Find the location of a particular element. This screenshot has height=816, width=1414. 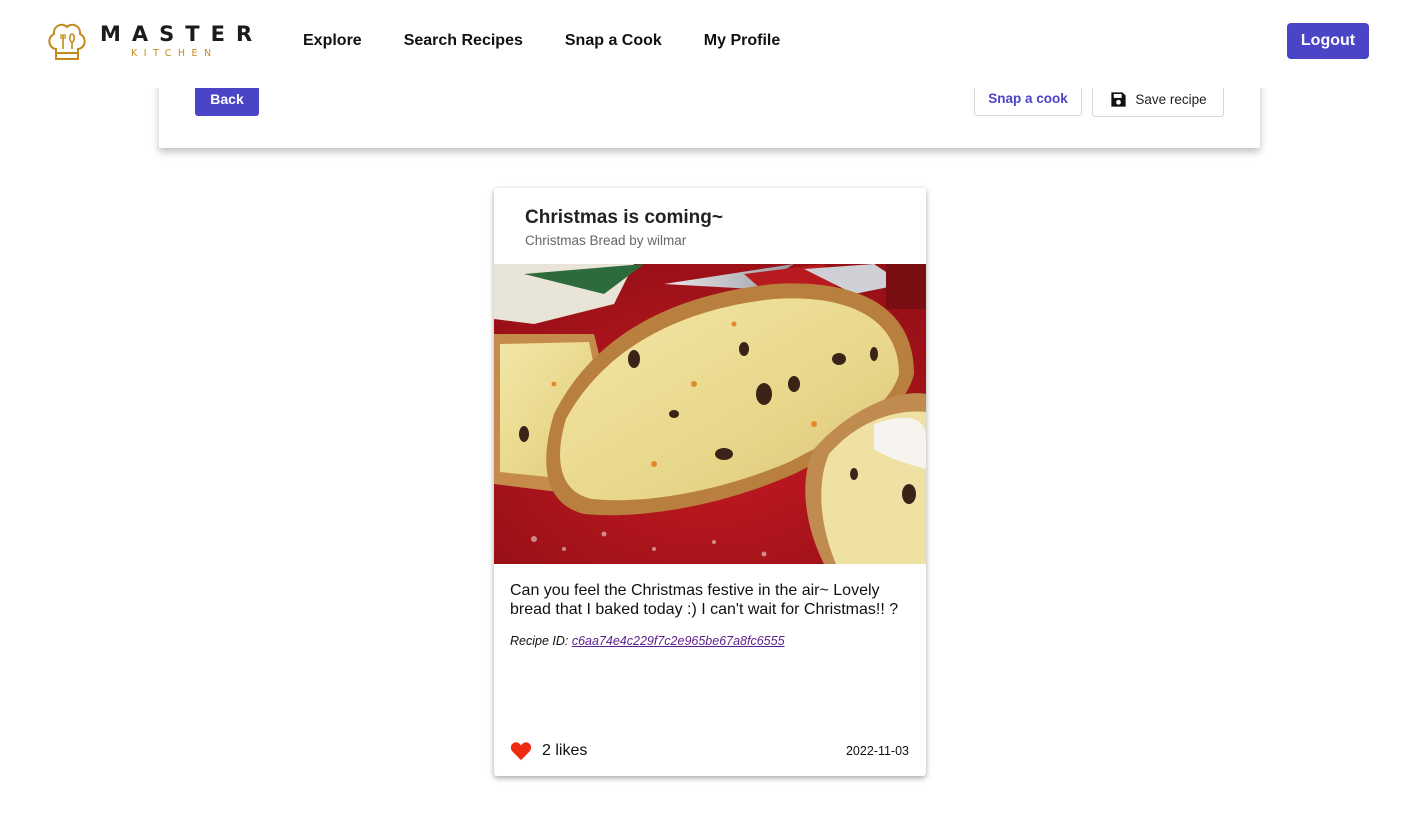

recipe-id-link: c6aa74e4c229f7c2e965be67a8fc6555 is located at coordinates (678, 641).